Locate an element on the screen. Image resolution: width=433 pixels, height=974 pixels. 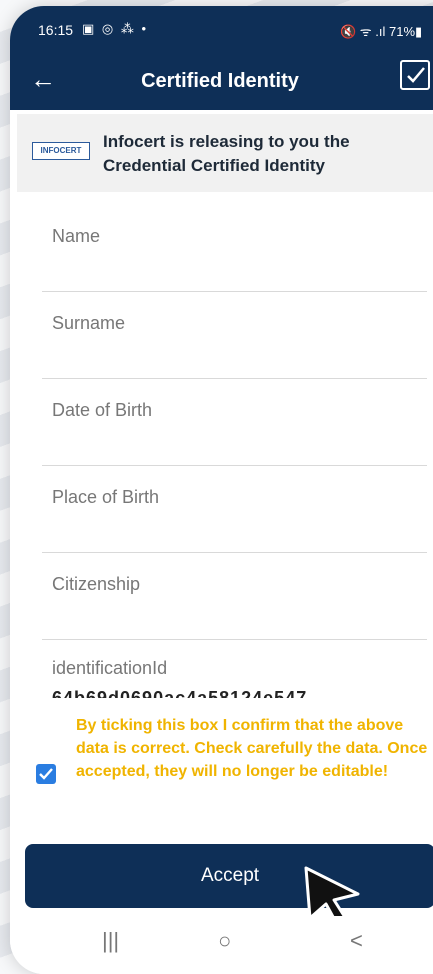
field-label: identificationId is located at coordinates (110, 668).